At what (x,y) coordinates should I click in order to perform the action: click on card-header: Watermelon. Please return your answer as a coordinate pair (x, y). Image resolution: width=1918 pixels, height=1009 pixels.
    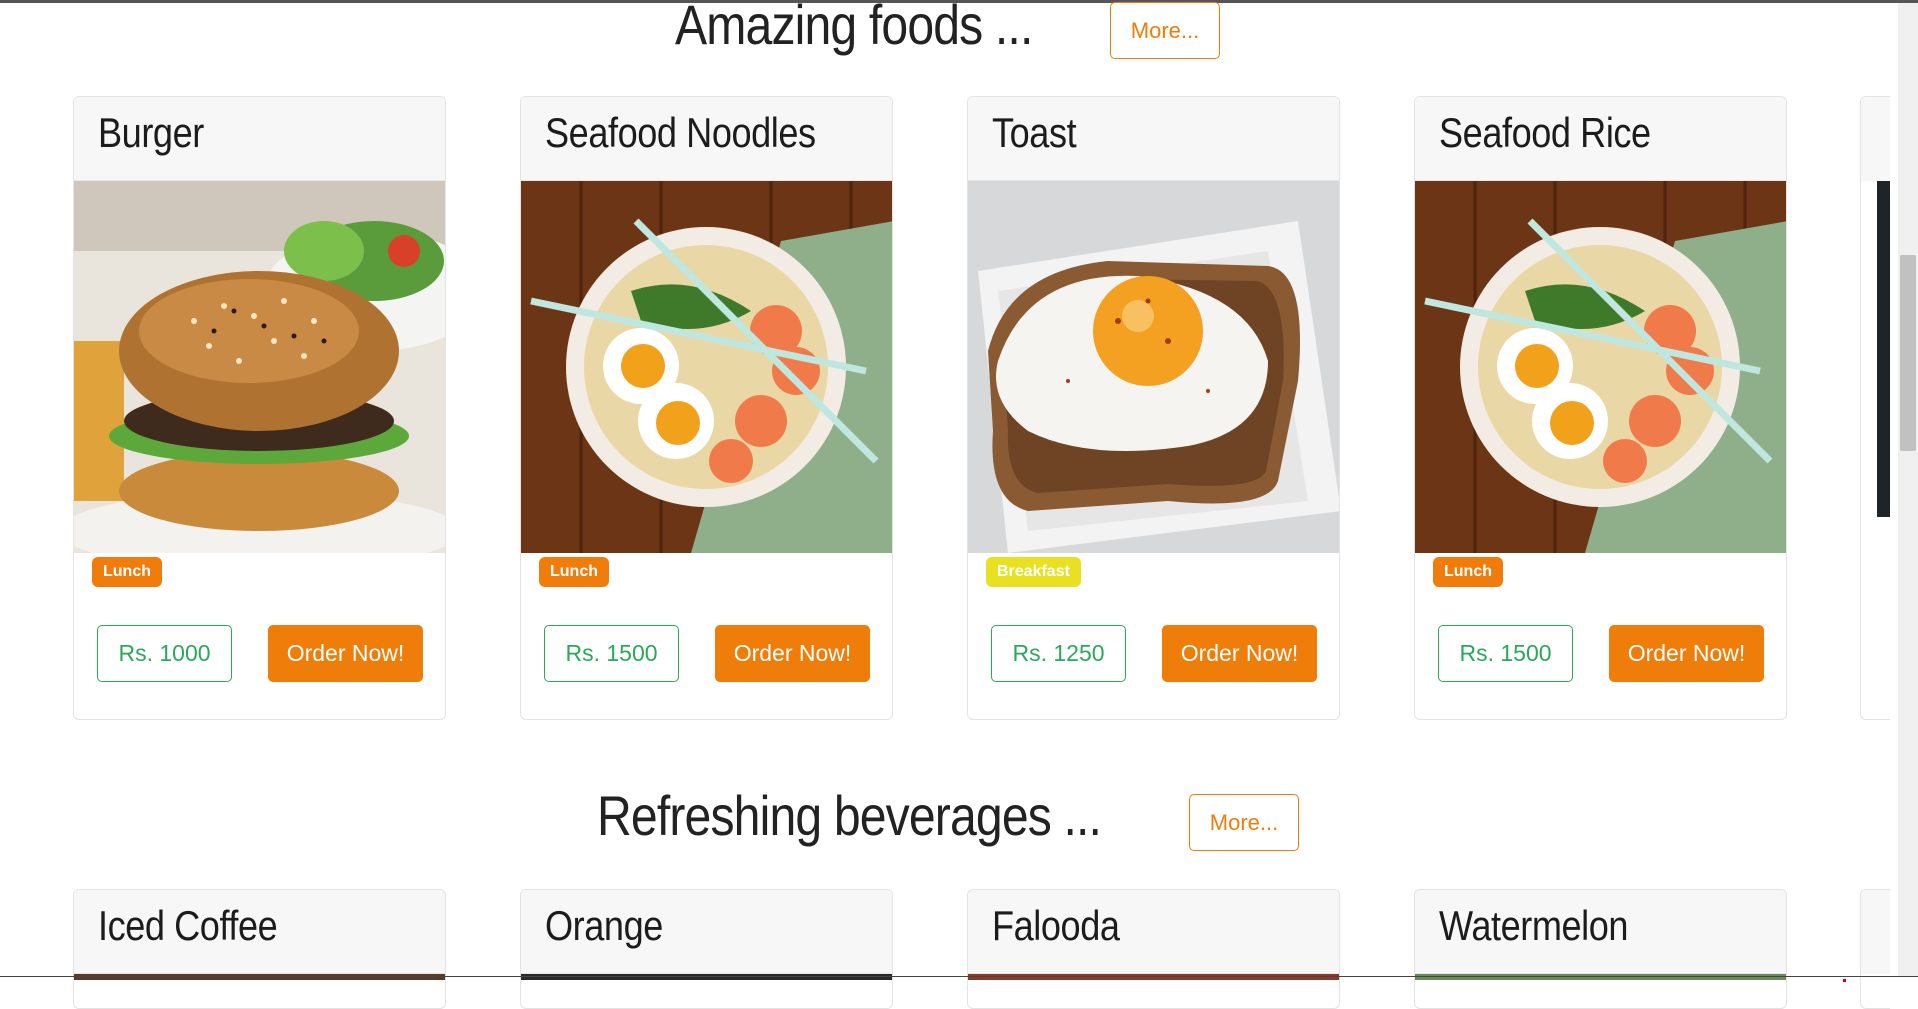
    Looking at the image, I should click on (1600, 932).